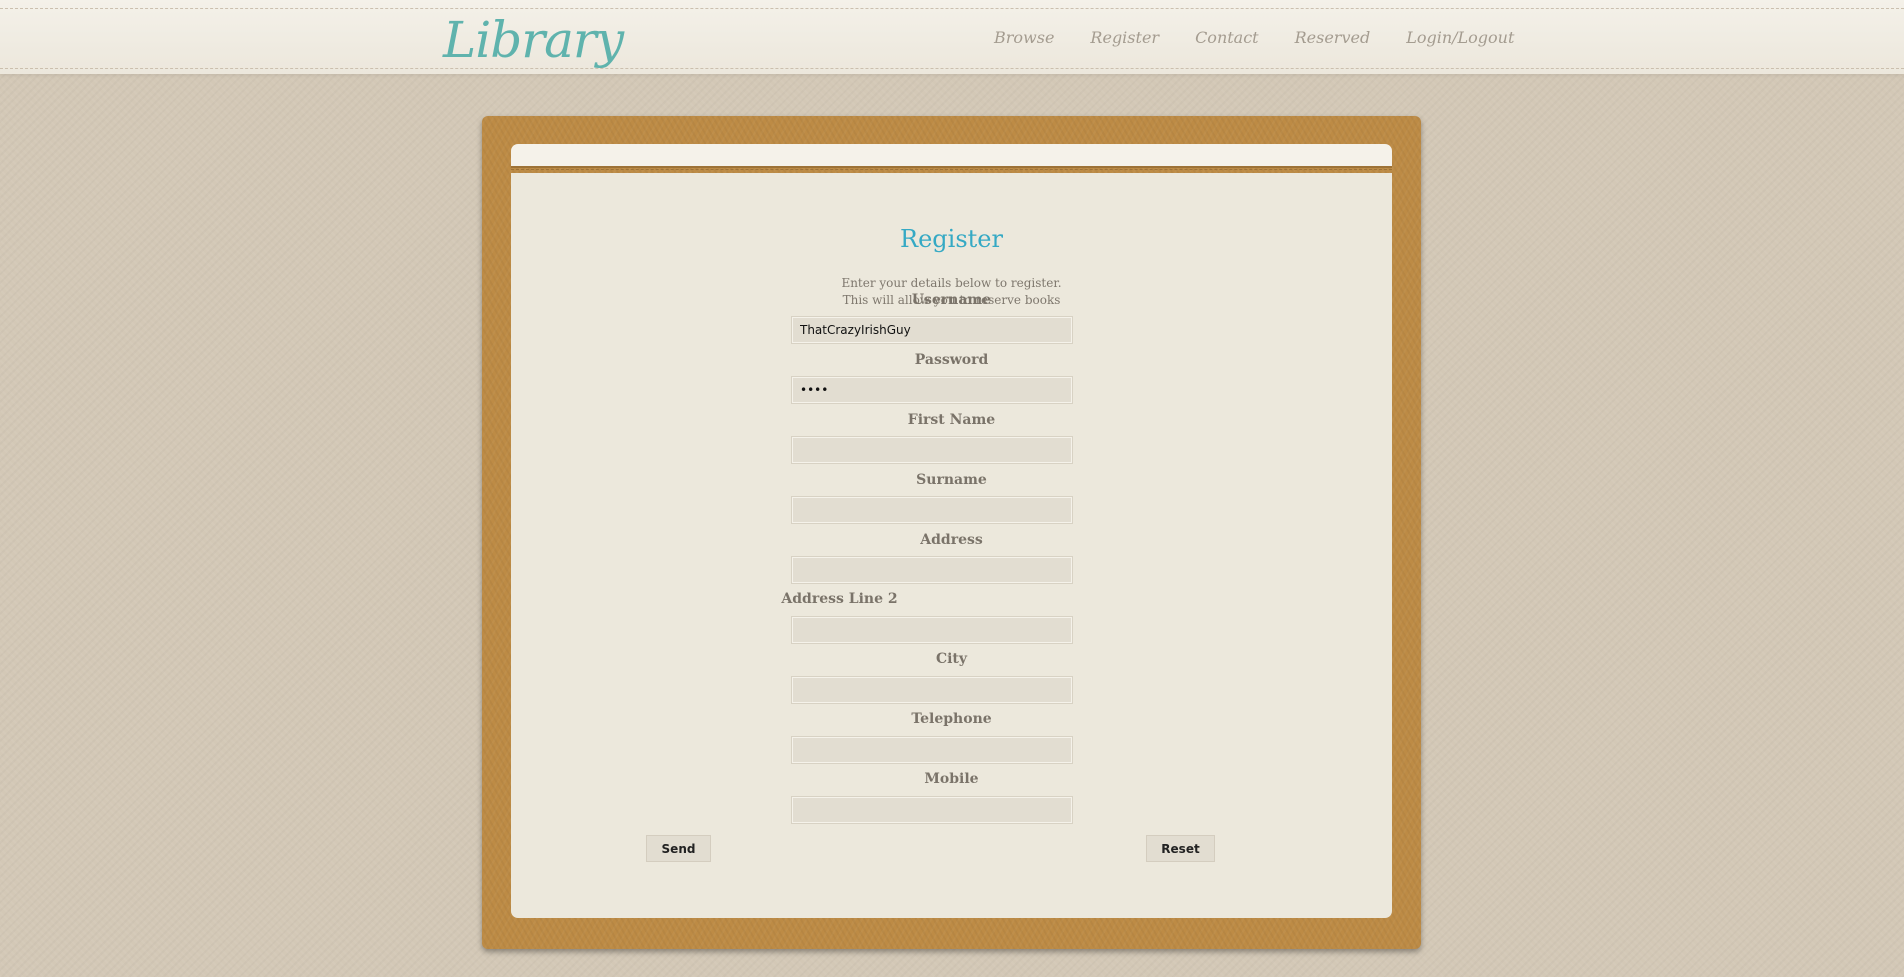 Image resolution: width=1904 pixels, height=977 pixels. What do you see at coordinates (932, 810) in the screenshot?
I see `mobile-field` at bounding box center [932, 810].